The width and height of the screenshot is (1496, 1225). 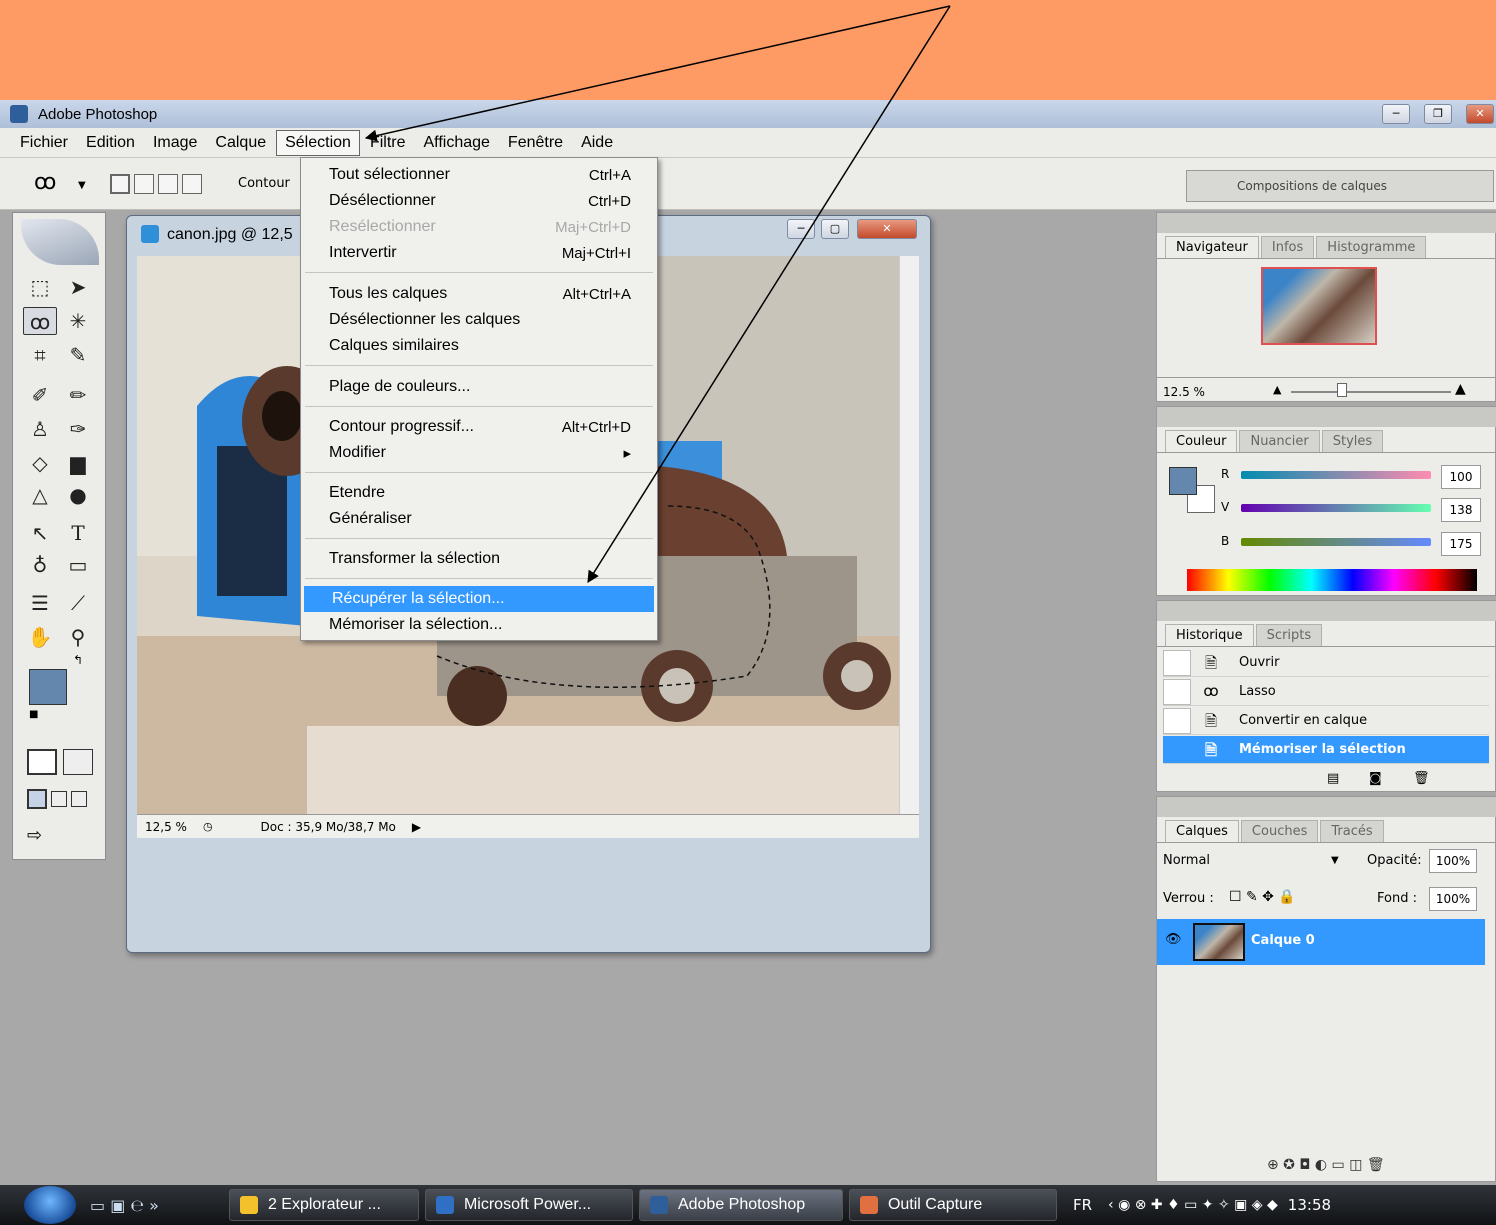 I want to click on tab-couleur: Couleur, so click(x=1201, y=441).